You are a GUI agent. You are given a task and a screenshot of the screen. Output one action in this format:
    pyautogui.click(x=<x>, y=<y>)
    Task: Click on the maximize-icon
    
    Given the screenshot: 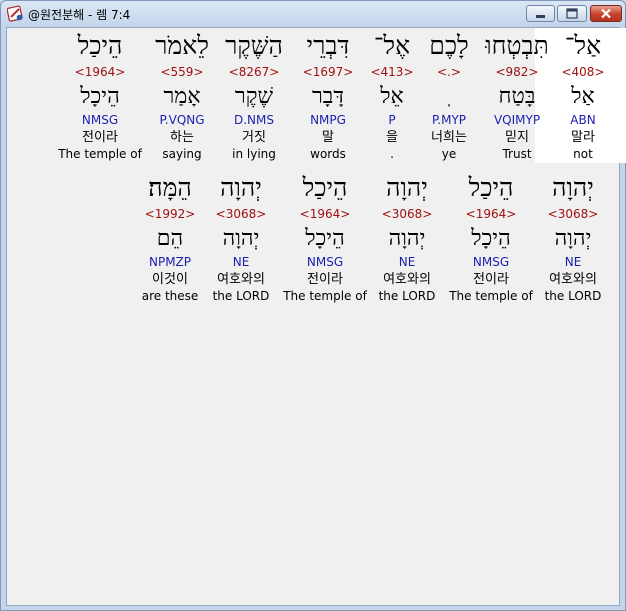 What is the action you would take?
    pyautogui.click(x=572, y=13)
    